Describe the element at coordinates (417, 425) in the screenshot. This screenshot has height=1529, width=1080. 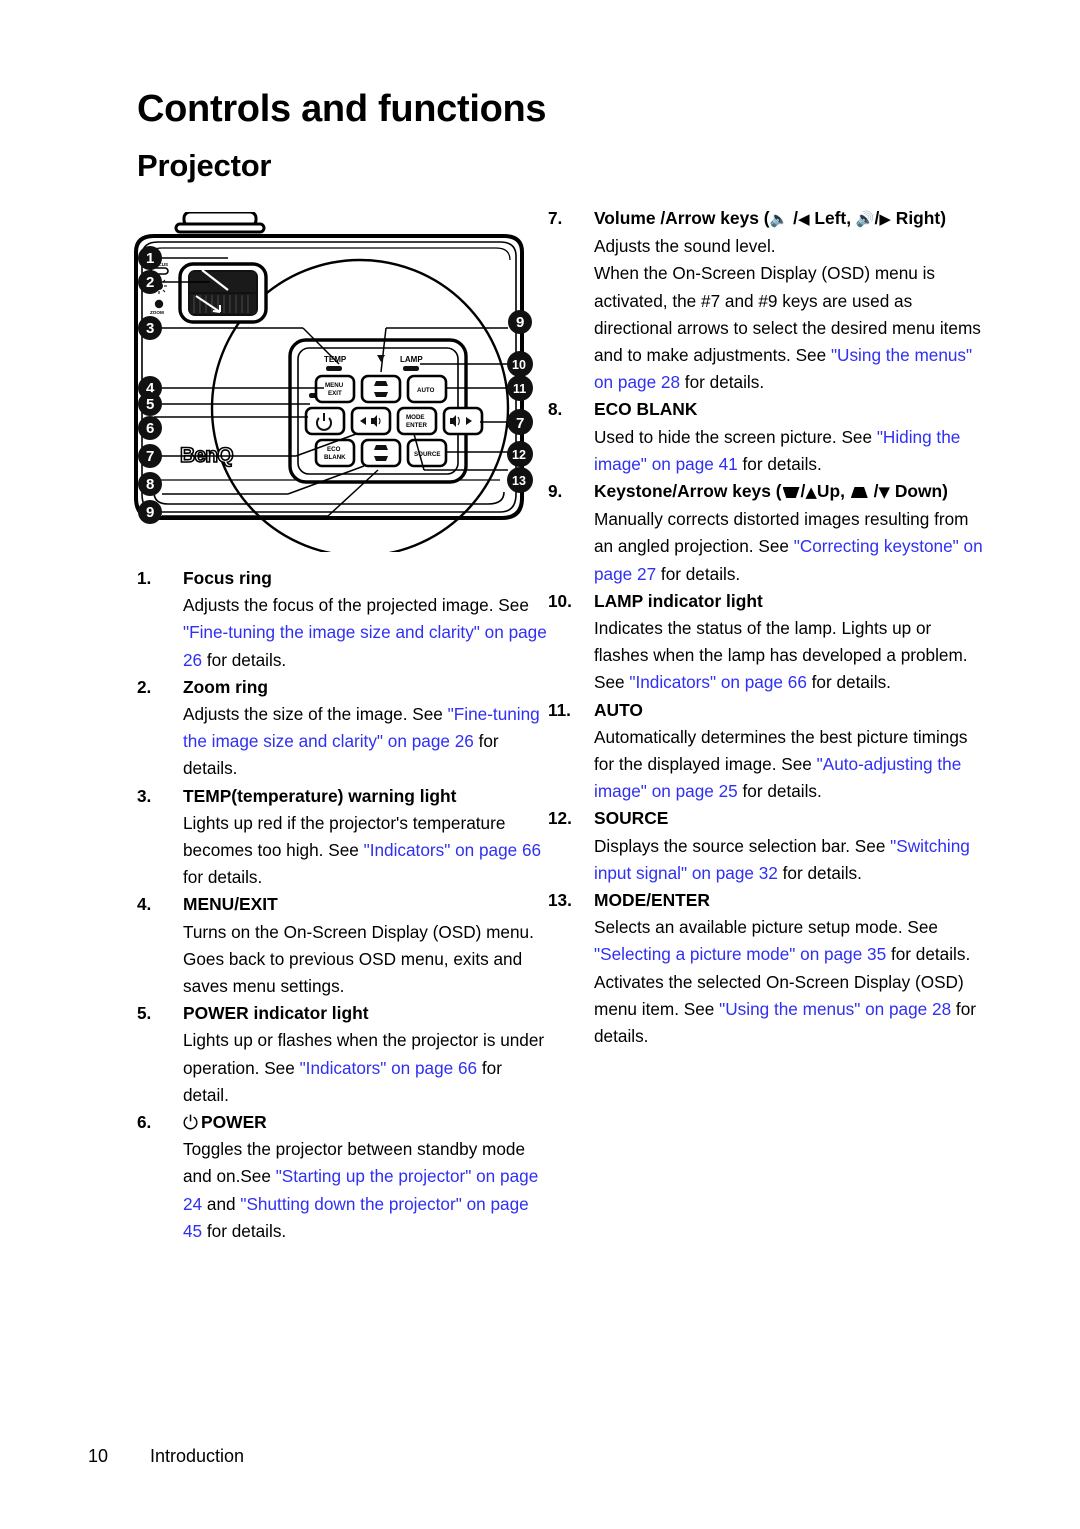
I see `button-mode-enter-label-2: ENTER` at that location.